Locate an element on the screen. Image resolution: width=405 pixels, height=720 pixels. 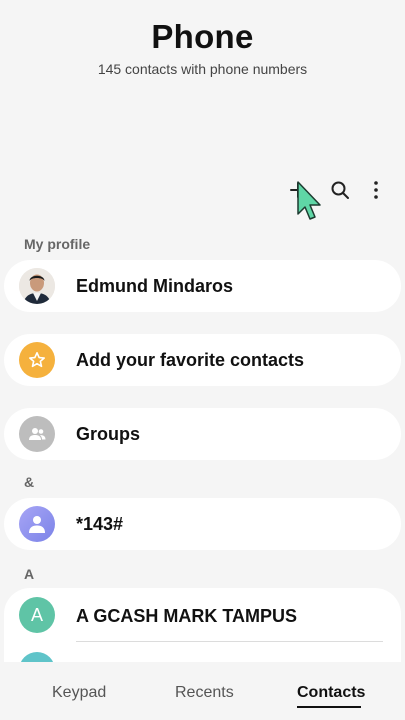
groups-avatar is located at coordinates (37, 434).